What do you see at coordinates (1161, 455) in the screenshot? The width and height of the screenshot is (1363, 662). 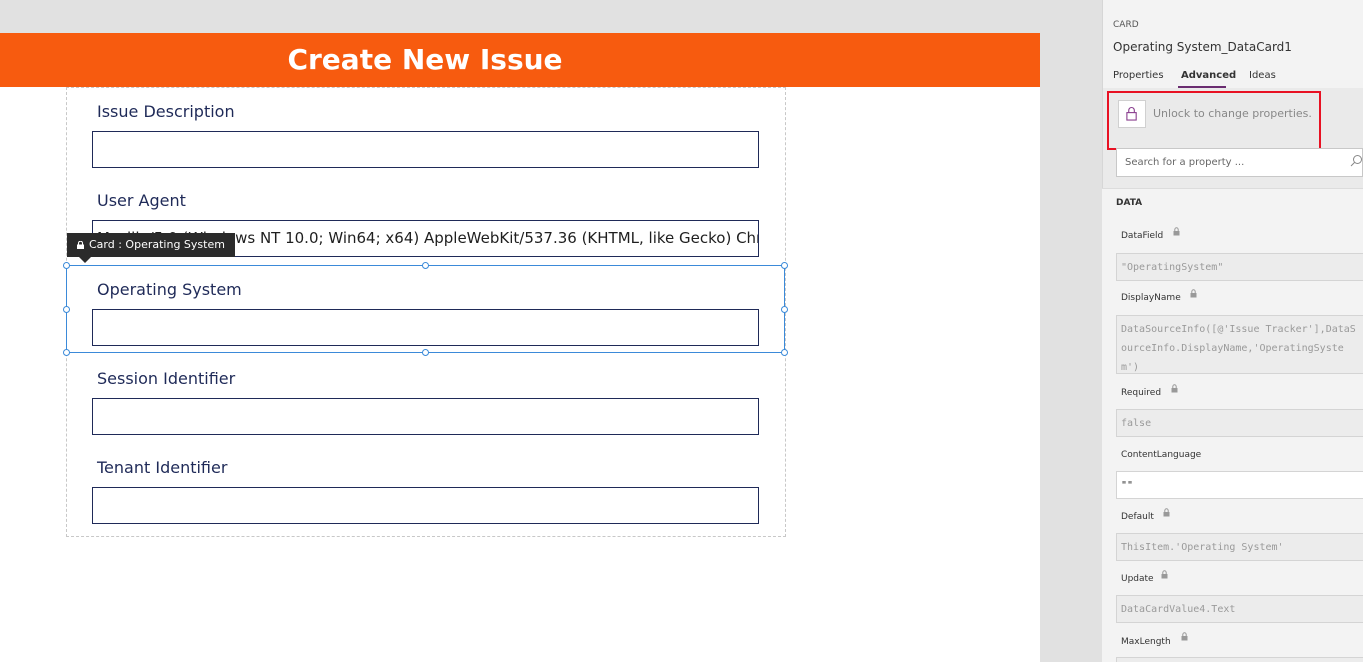 I see `prop-label-contentlanguage: ContentLanguage` at bounding box center [1161, 455].